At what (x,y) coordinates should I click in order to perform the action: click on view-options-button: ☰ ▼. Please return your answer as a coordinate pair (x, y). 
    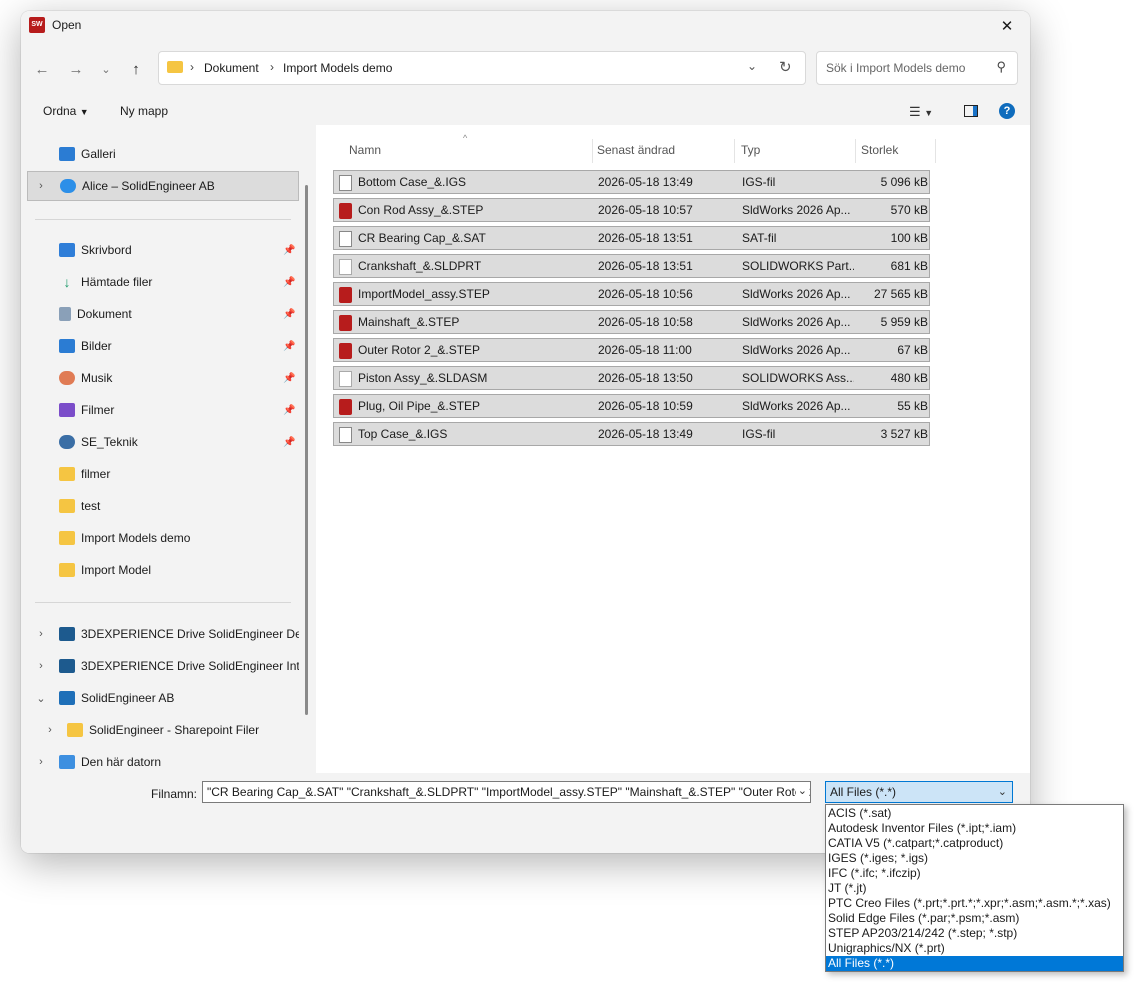
    Looking at the image, I should click on (921, 112).